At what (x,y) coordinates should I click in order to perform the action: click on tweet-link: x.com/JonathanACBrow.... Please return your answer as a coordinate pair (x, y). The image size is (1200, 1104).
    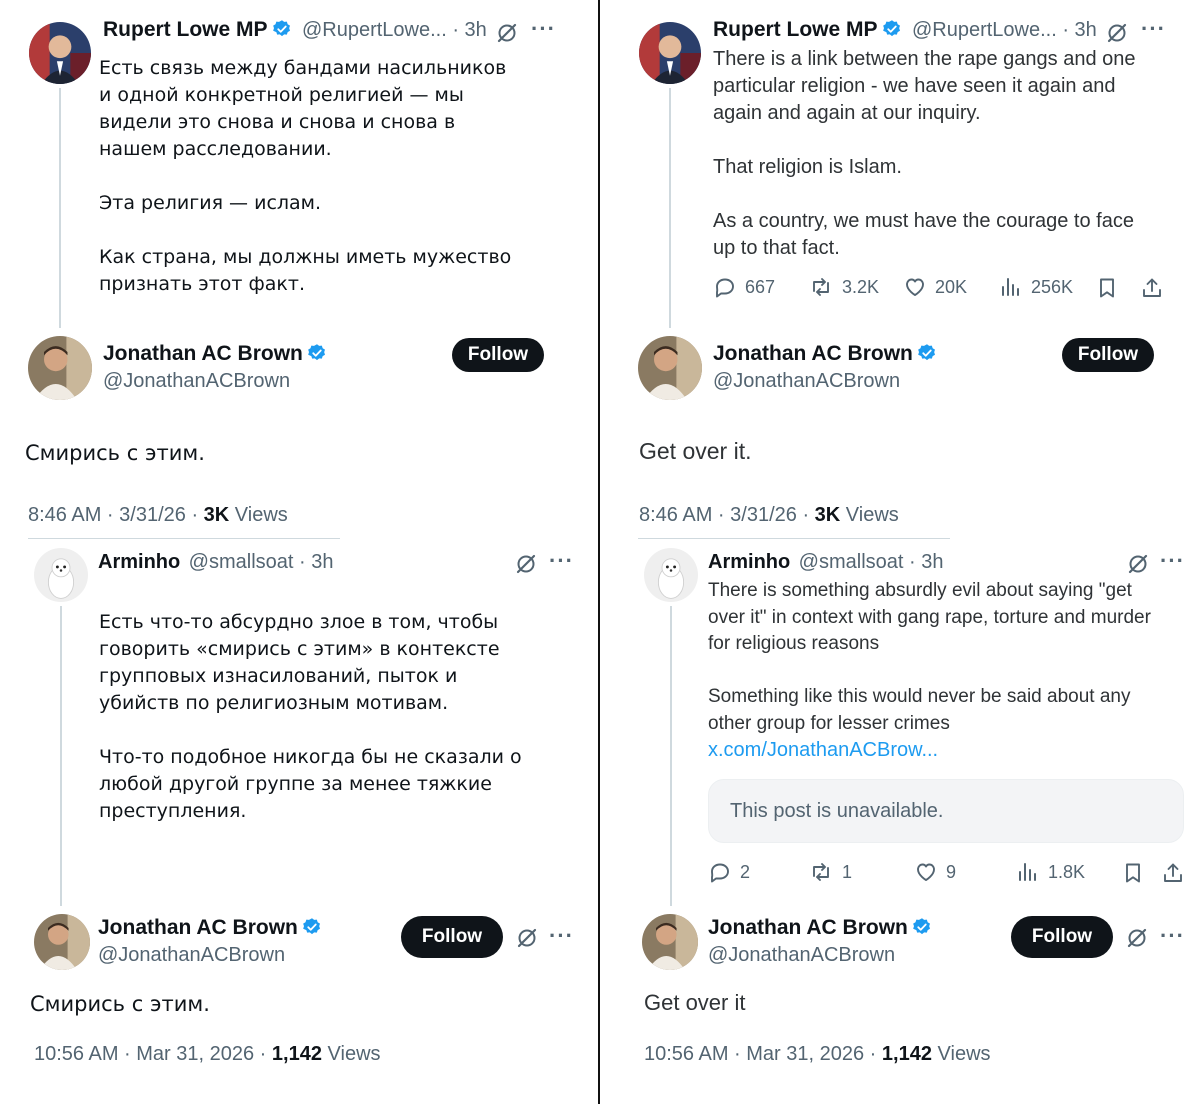
    Looking at the image, I should click on (823, 750).